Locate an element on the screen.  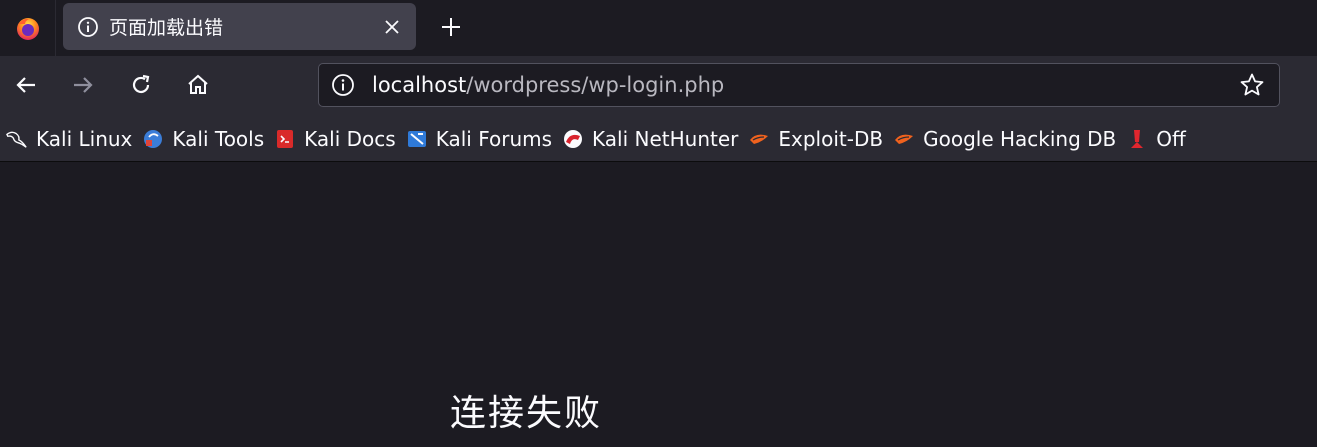
close-tab-icon is located at coordinates (392, 27).